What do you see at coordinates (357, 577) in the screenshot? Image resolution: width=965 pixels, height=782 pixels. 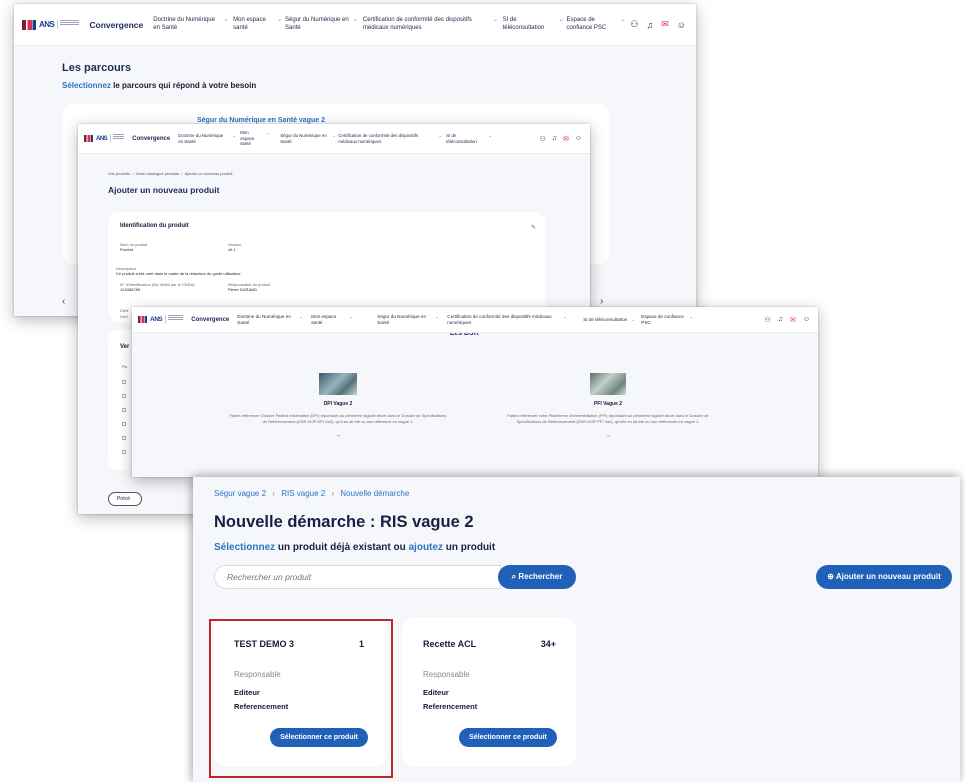 I see `search-input: Rechercher un produit` at bounding box center [357, 577].